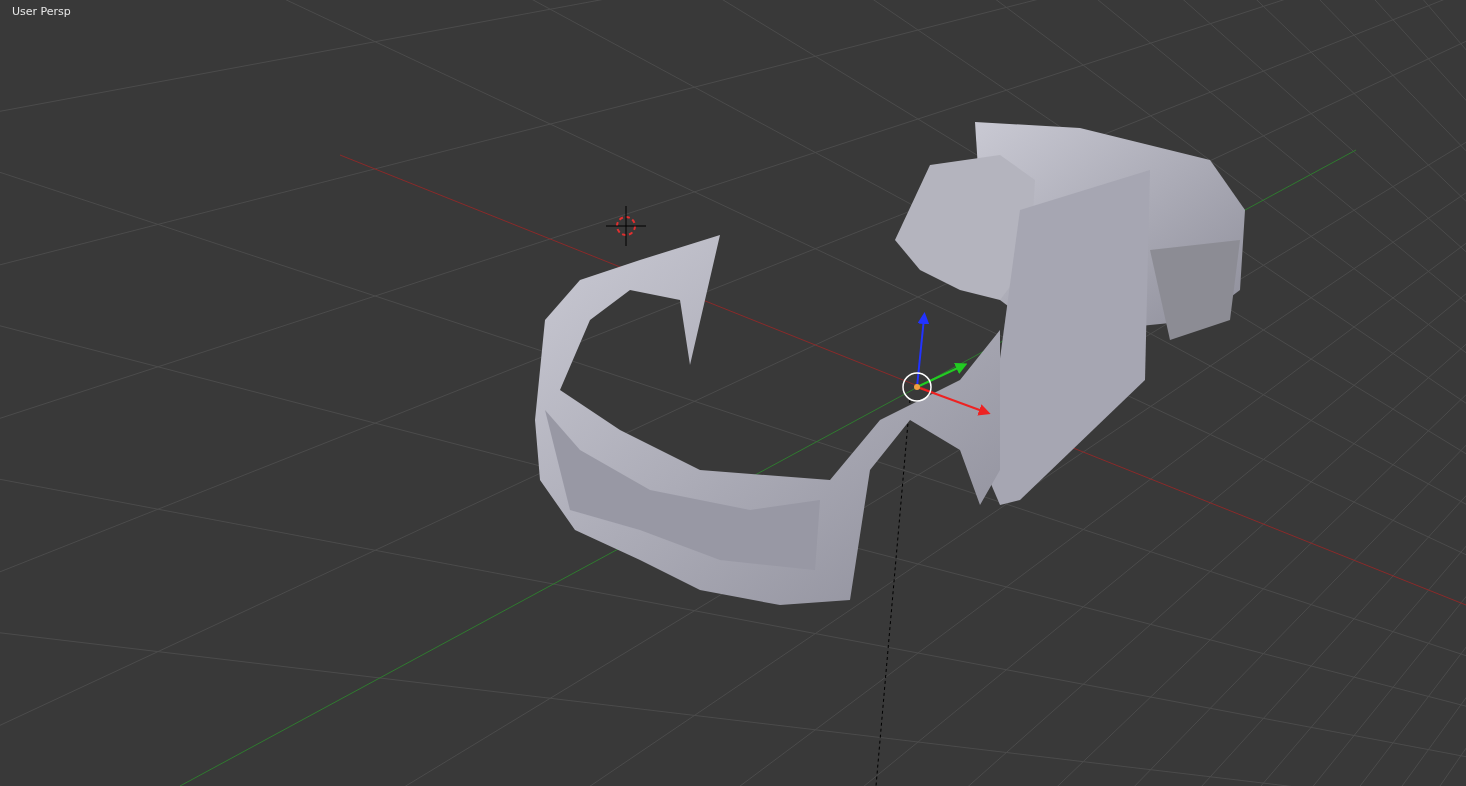 The height and width of the screenshot is (786, 1466). Describe the element at coordinates (41, 11) in the screenshot. I see `view-label: User Persp` at that location.